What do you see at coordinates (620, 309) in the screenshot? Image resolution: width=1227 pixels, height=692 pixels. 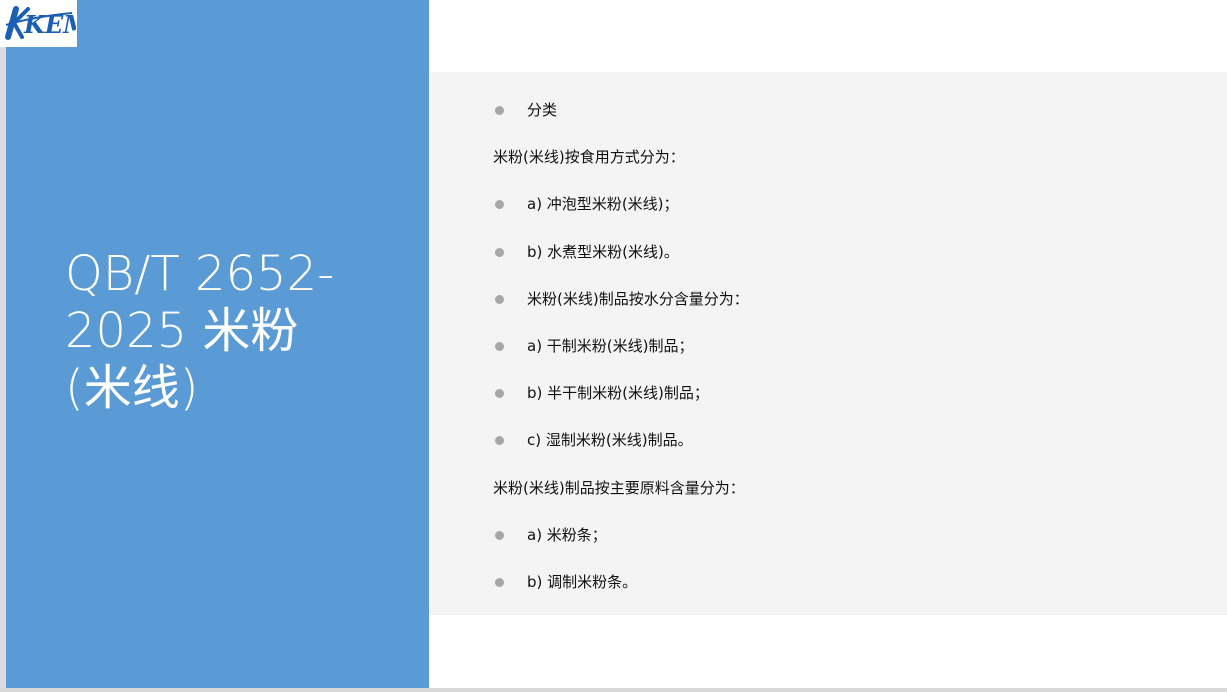 I see `bullet-item: 米粉(米线)制品按水分含量分为：` at bounding box center [620, 309].